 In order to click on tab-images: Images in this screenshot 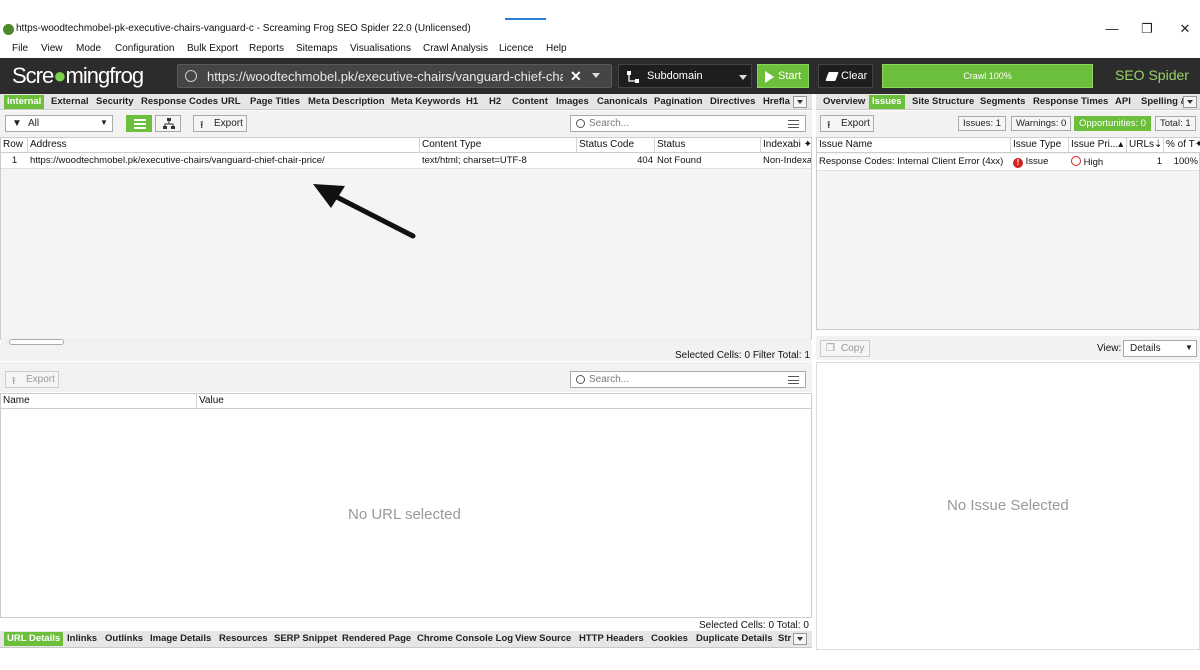, I will do `click(572, 102)`.